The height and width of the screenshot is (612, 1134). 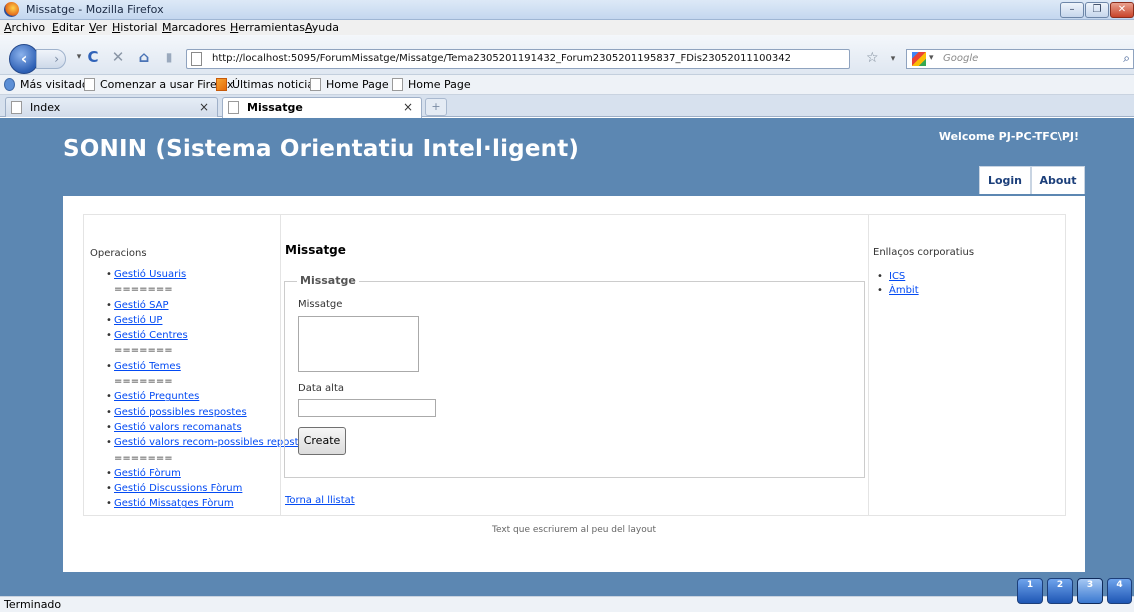 What do you see at coordinates (567, 106) in the screenshot?
I see `tab-strip: Index × Missatge ×` at bounding box center [567, 106].